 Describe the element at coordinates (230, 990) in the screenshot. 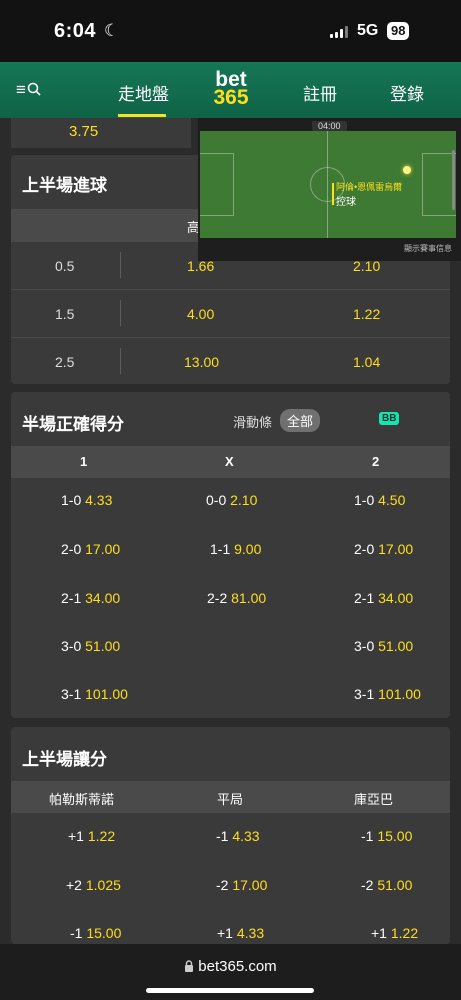

I see `home-indicator` at that location.